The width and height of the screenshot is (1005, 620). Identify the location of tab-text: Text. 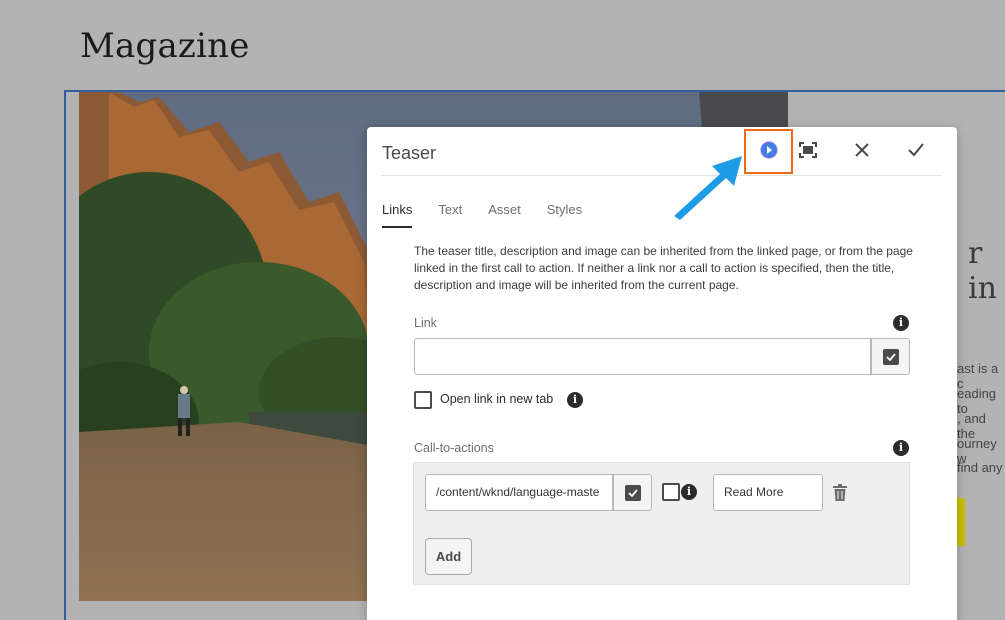
(450, 215).